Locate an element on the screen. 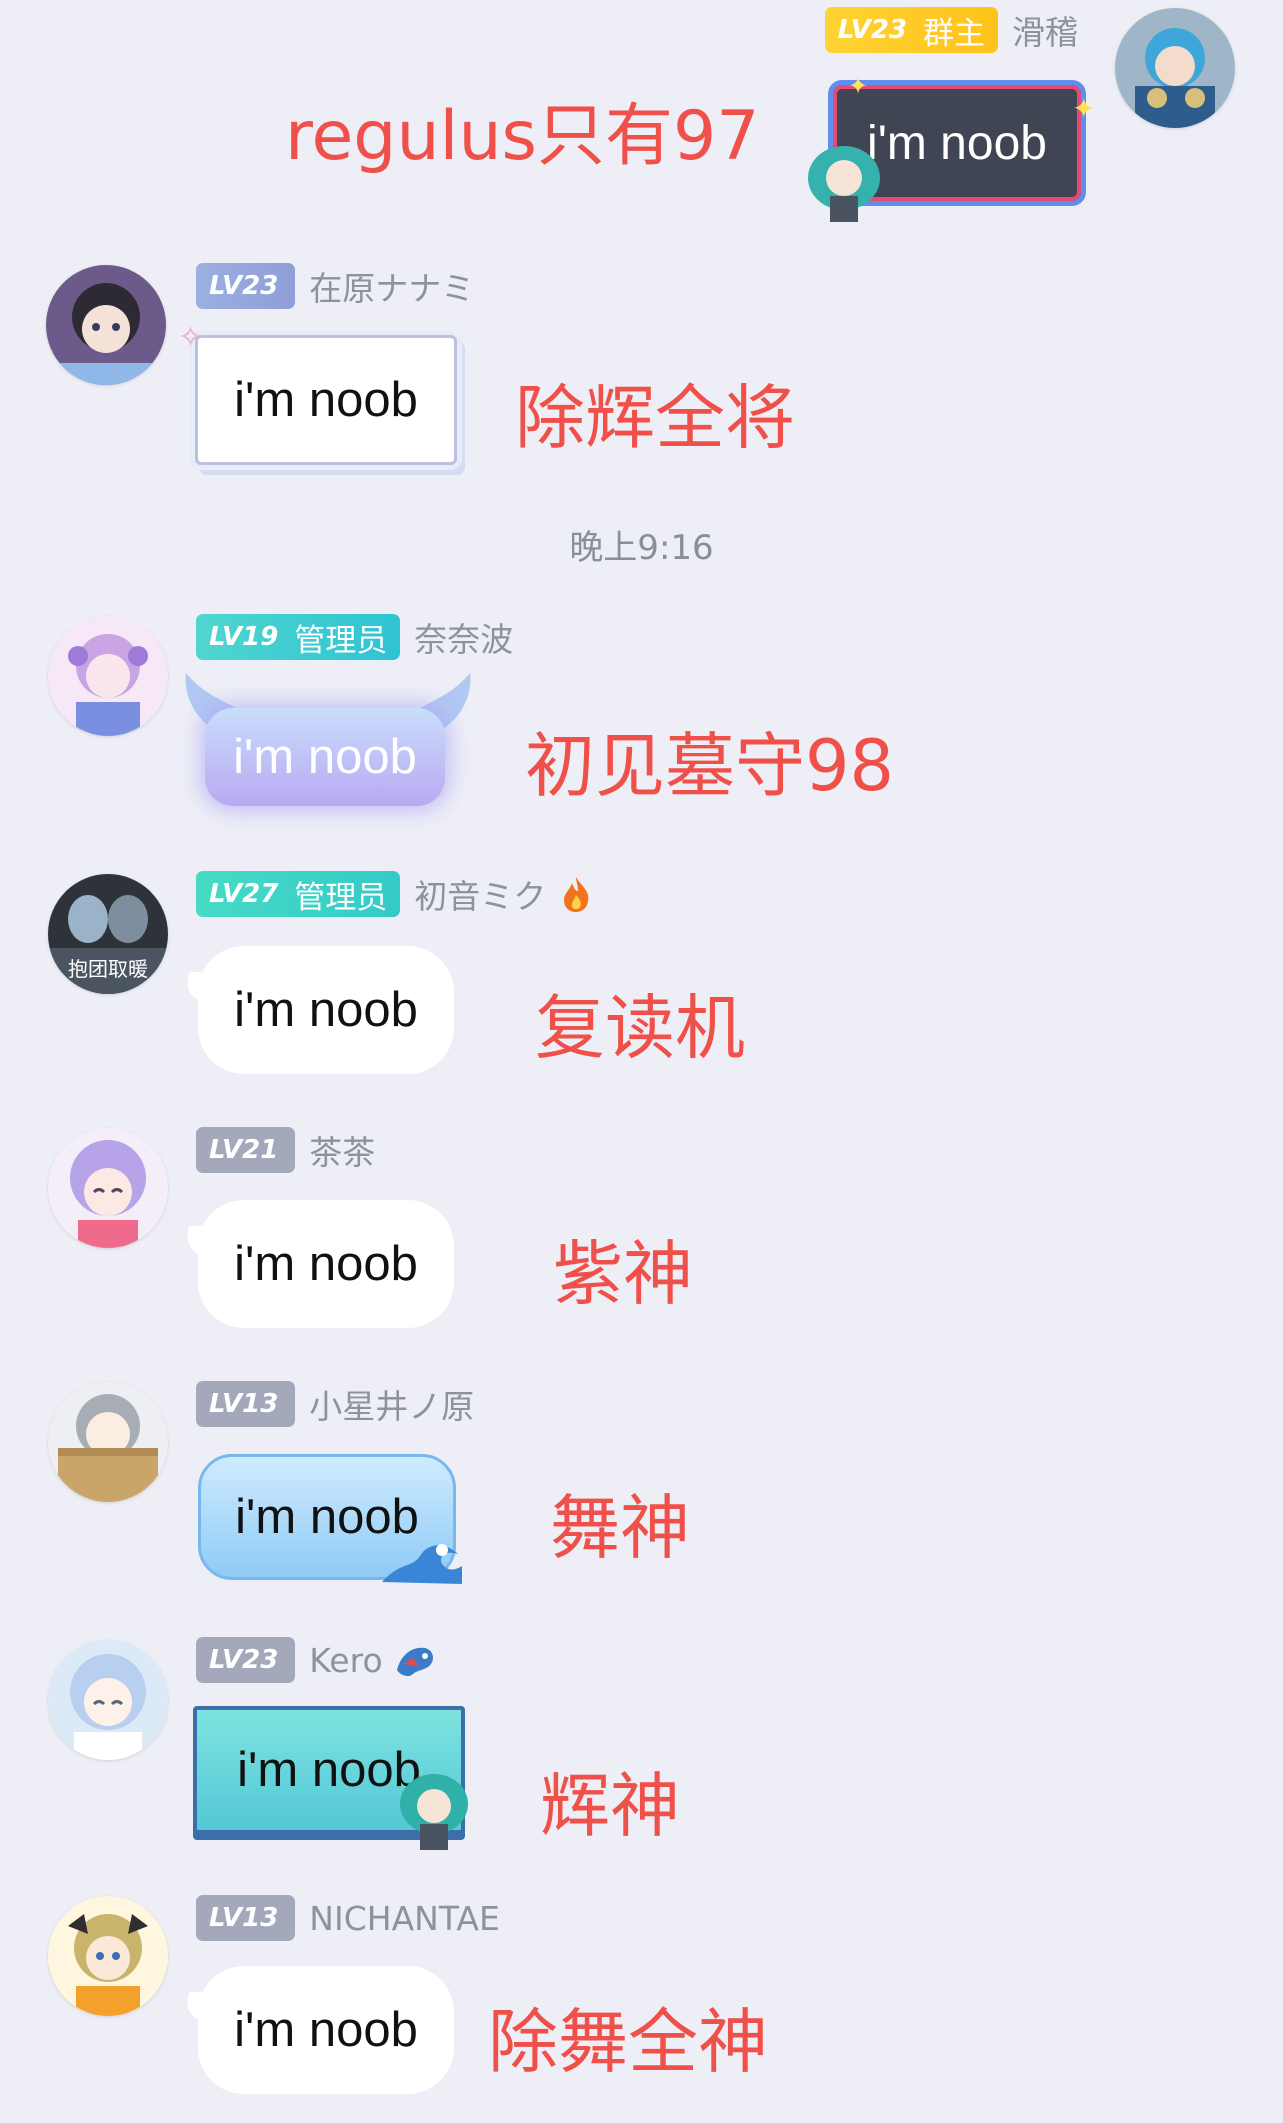 This screenshot has height=2123, width=1283. wave-decoration is located at coordinates (422, 1560).